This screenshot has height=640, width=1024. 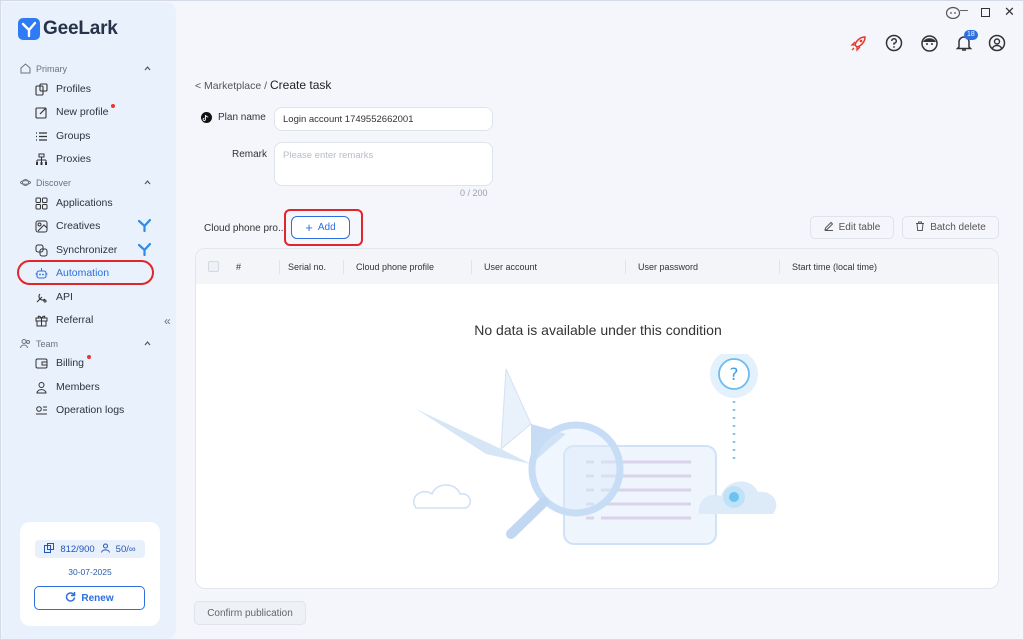 I want to click on column-header-serial-no: Serial no., so click(x=307, y=267).